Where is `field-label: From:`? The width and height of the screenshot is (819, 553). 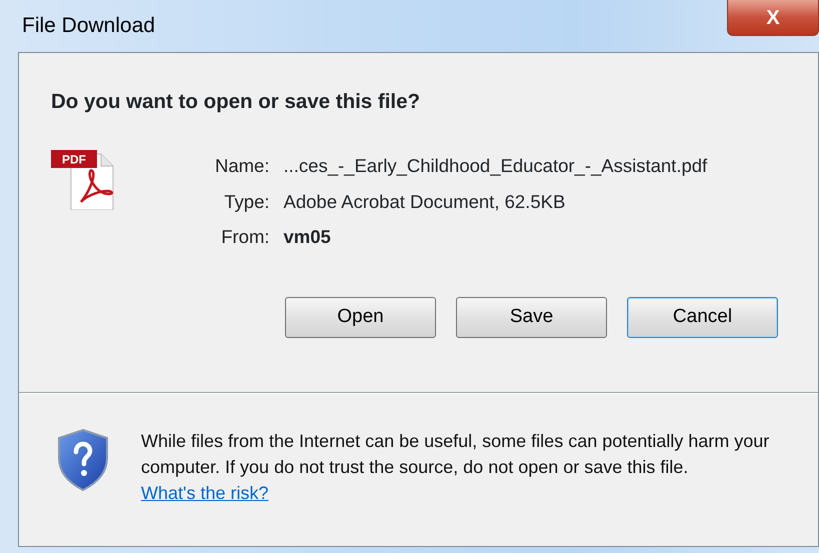 field-label: From: is located at coordinates (245, 237).